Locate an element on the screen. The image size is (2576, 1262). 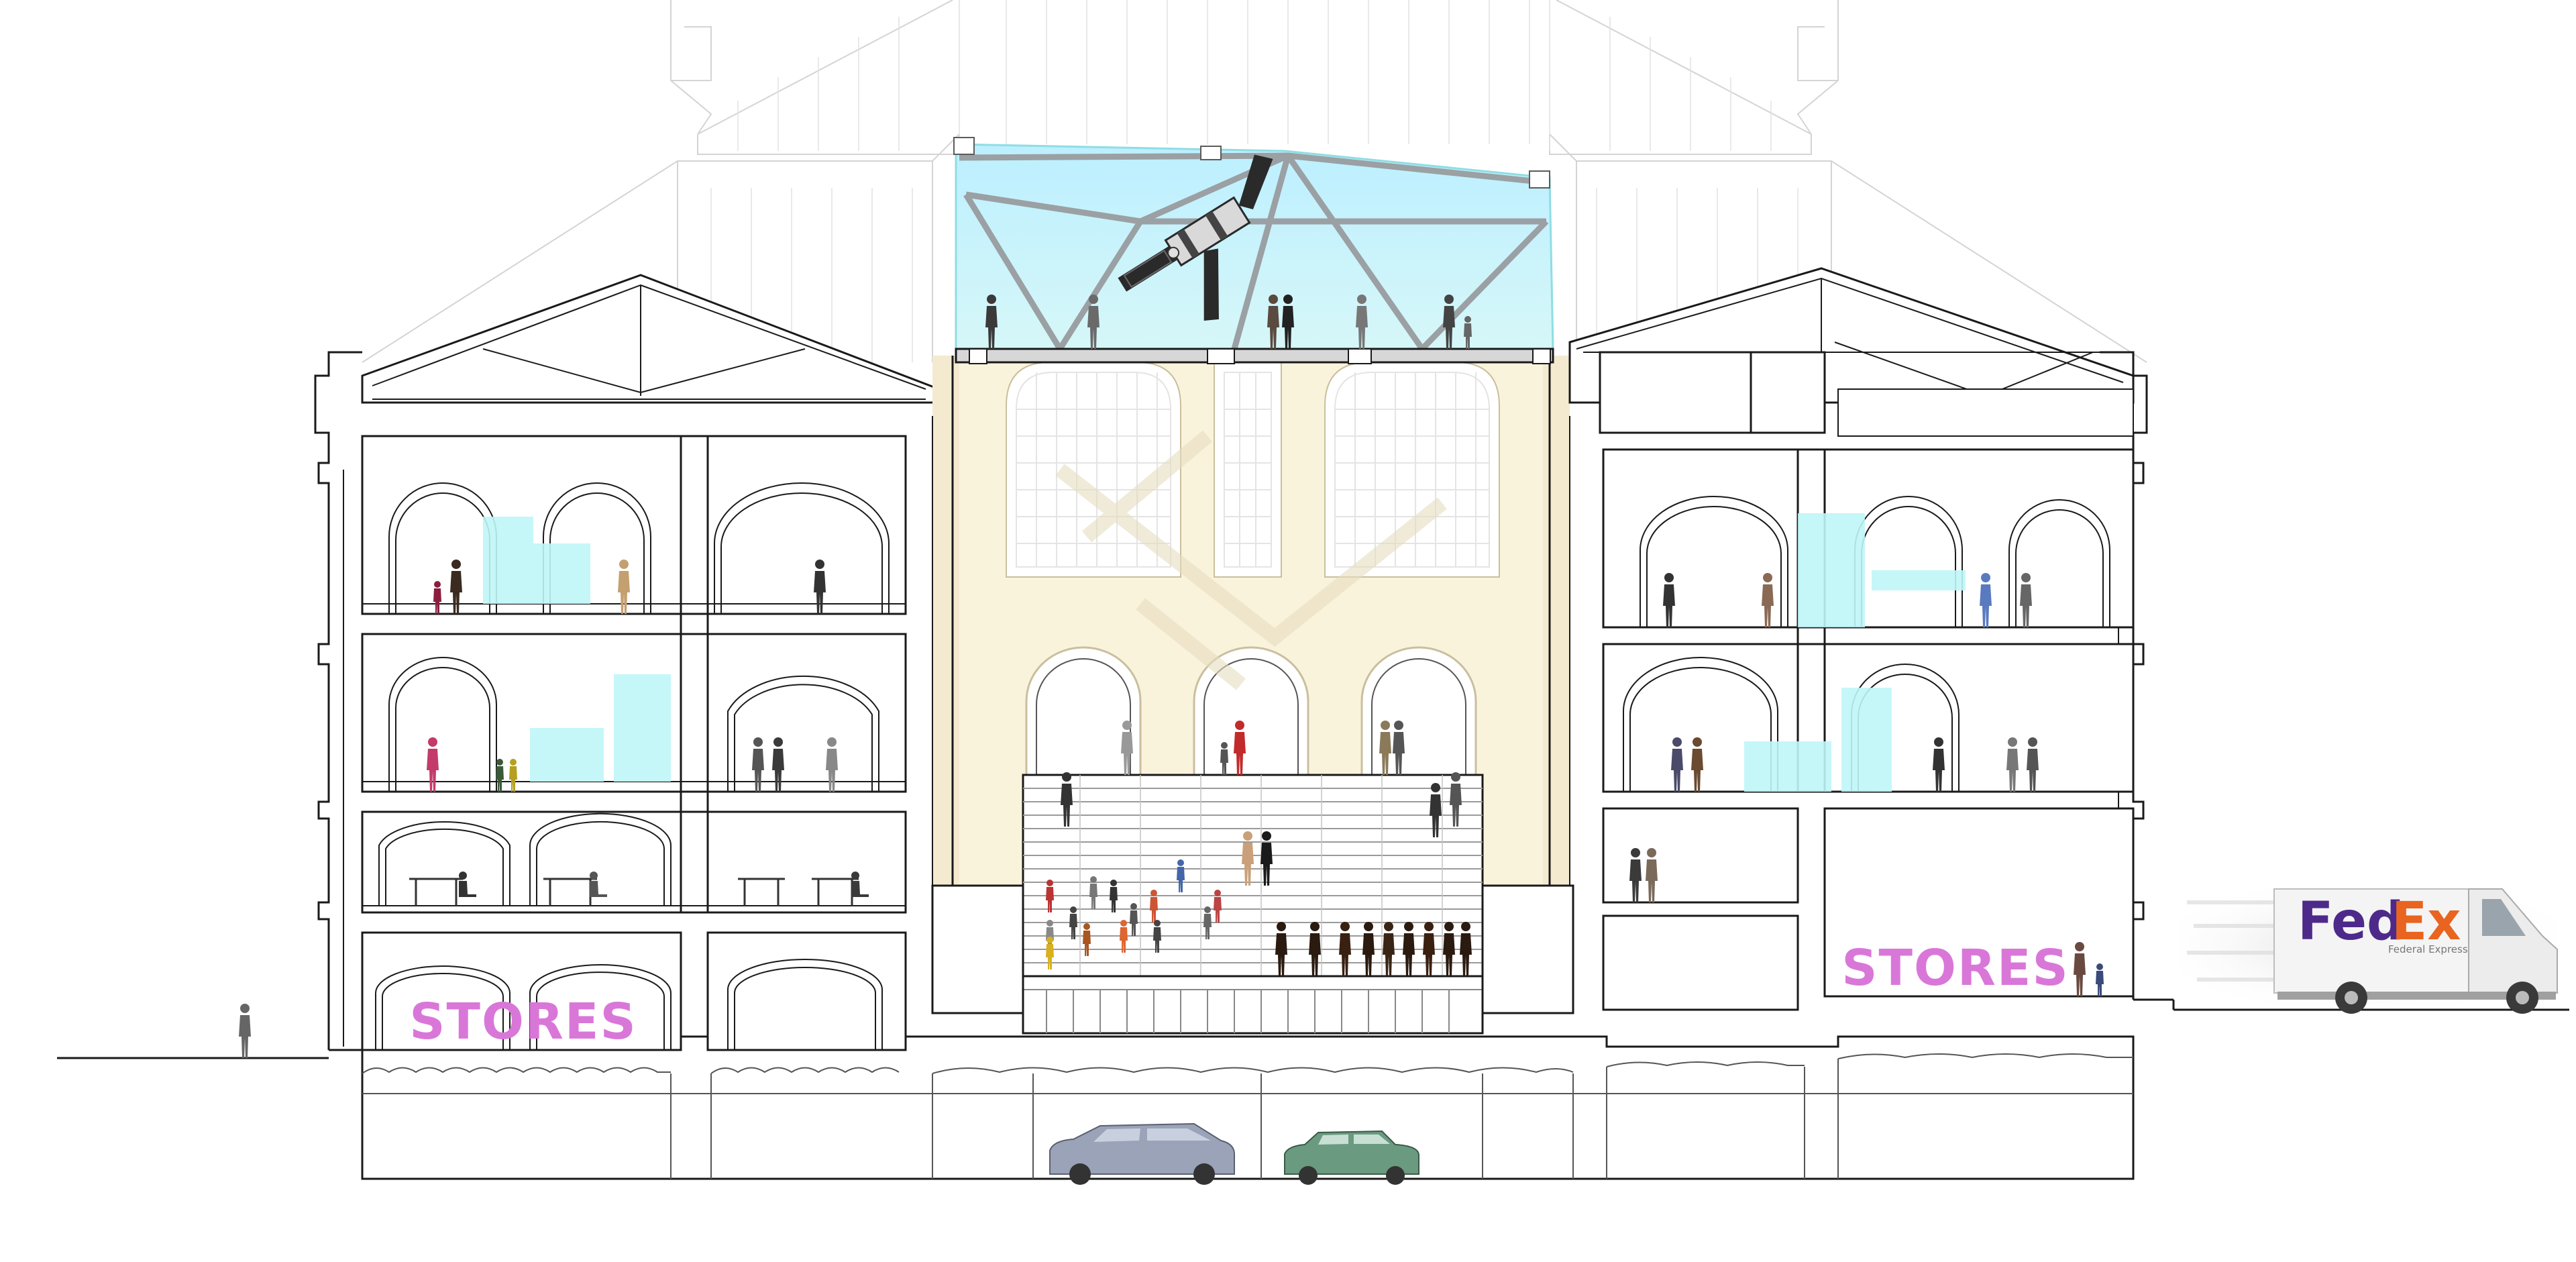
right-wing is located at coordinates (1871, 639).